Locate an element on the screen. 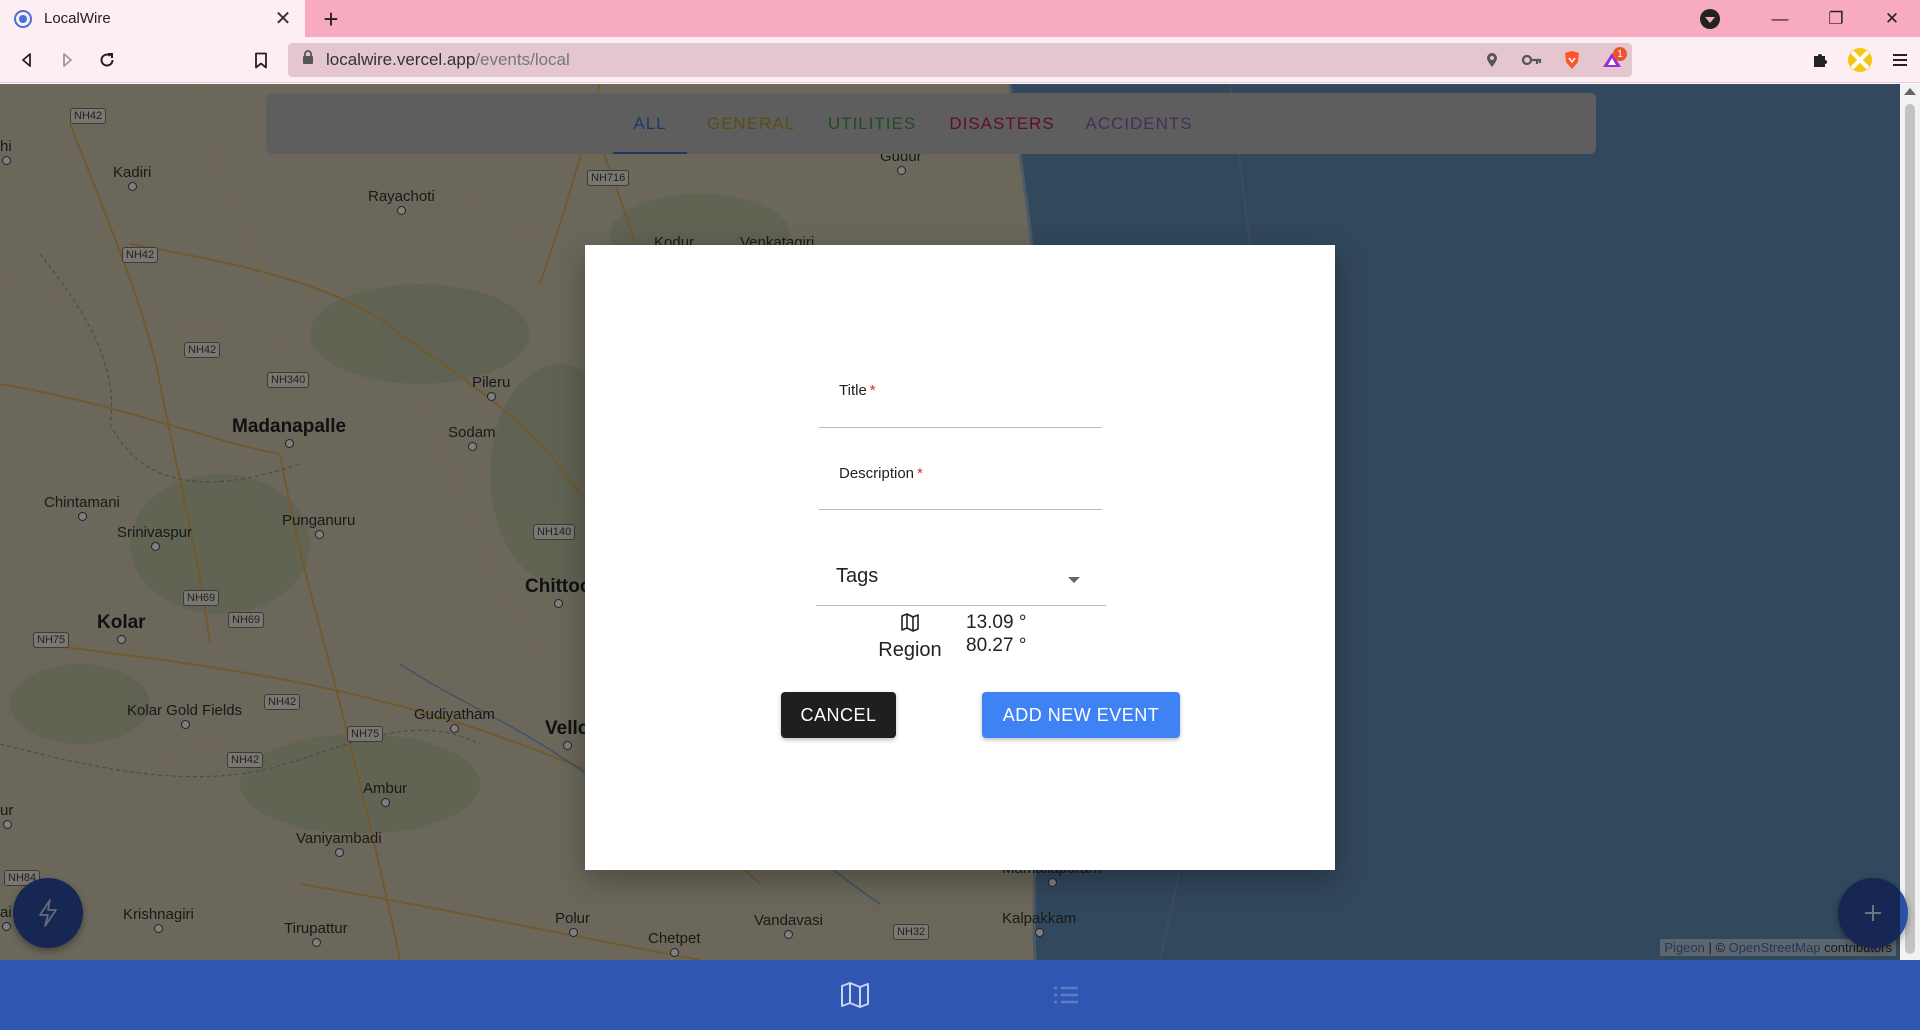 The image size is (1920, 1030). new-tab-button: + is located at coordinates (331, 19).